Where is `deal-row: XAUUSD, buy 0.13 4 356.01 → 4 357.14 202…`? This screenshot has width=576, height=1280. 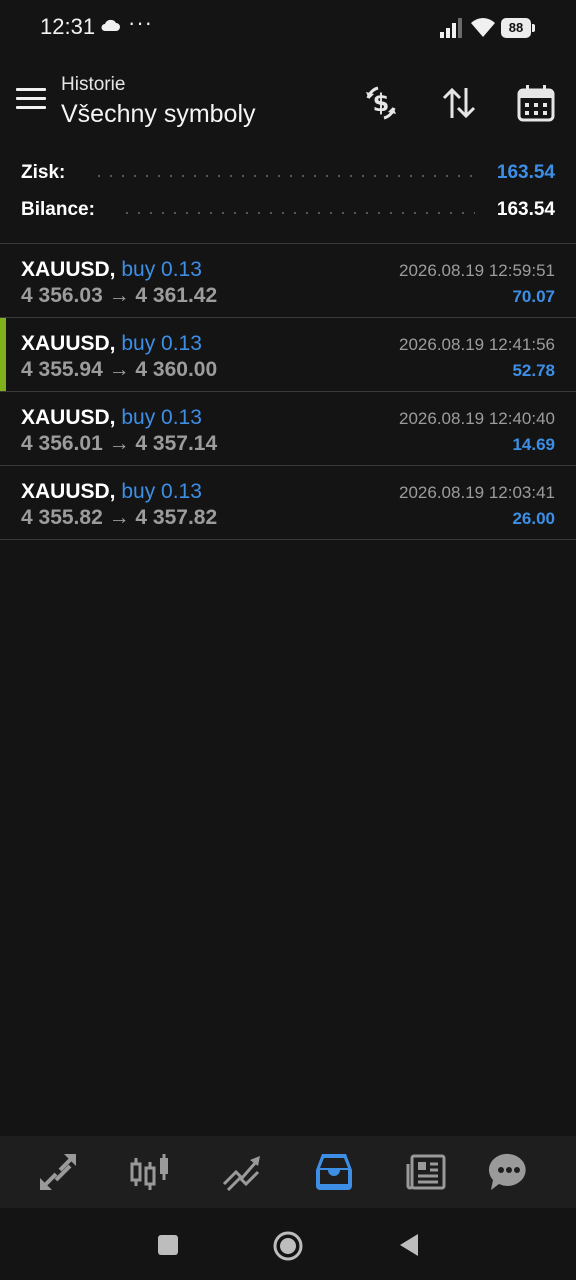 deal-row: XAUUSD, buy 0.13 4 356.01 → 4 357.14 202… is located at coordinates (288, 428).